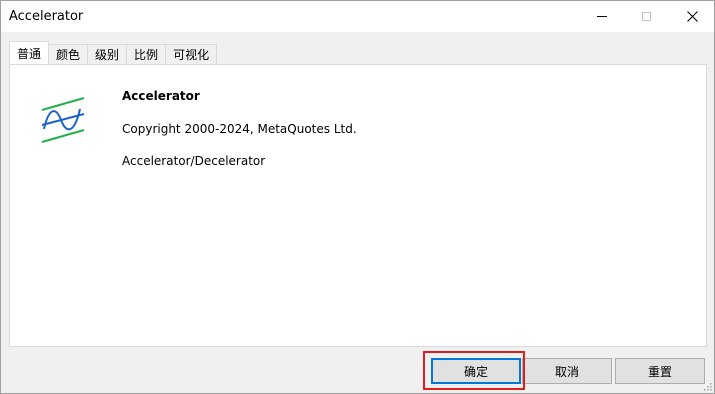  What do you see at coordinates (68, 54) in the screenshot?
I see `tab-colors: 颜色` at bounding box center [68, 54].